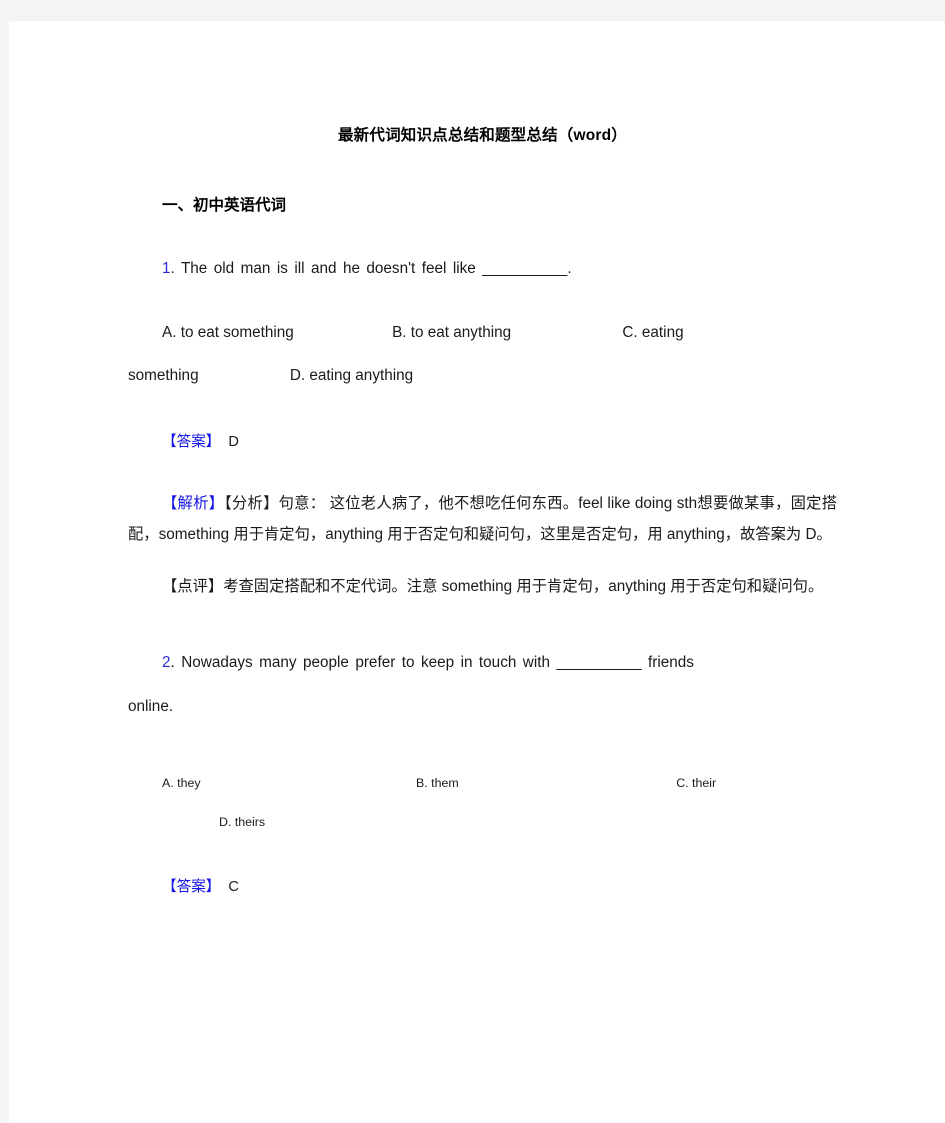 This screenshot has height=1123, width=945. Describe the element at coordinates (233, 442) in the screenshot. I see `question-1-answer-value: D` at that location.